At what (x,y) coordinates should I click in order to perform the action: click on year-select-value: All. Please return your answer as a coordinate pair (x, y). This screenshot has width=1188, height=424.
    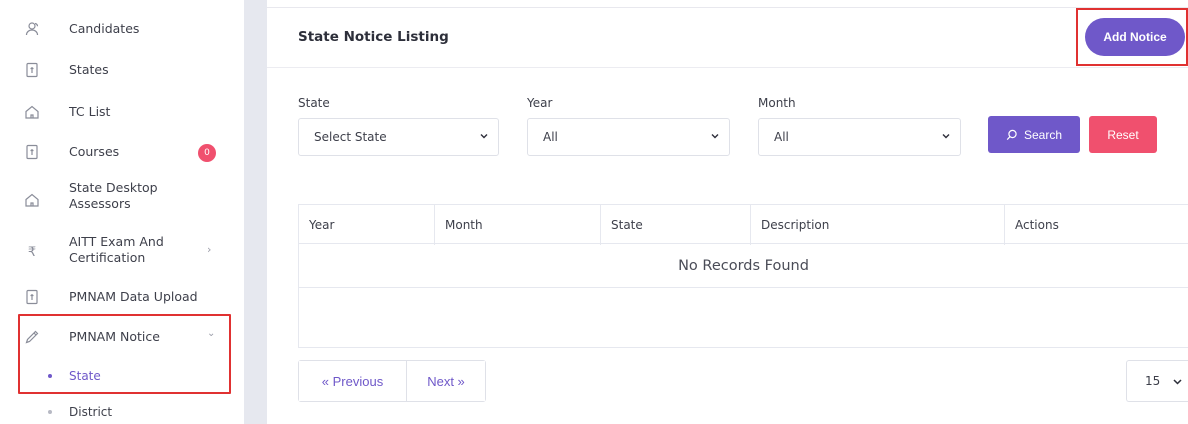
    Looking at the image, I should click on (550, 137).